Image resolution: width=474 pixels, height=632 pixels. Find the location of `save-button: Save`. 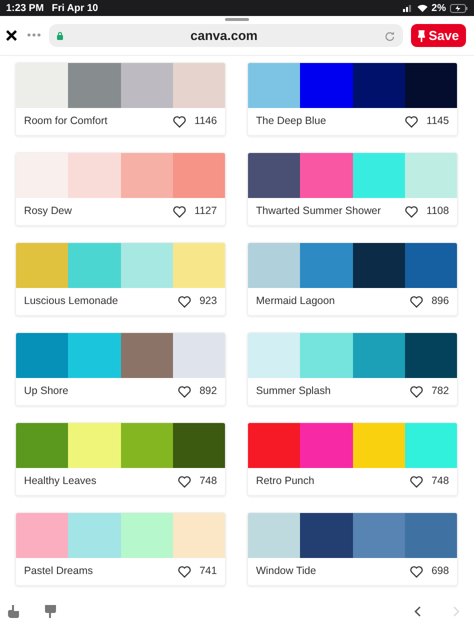

save-button: Save is located at coordinates (438, 35).